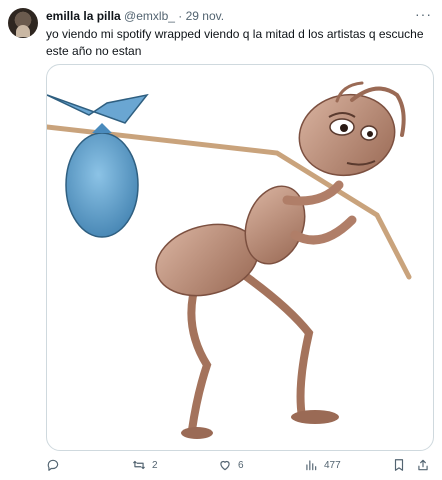 The height and width of the screenshot is (480, 442). What do you see at coordinates (423, 14) in the screenshot?
I see `more-options-icon: ···` at bounding box center [423, 14].